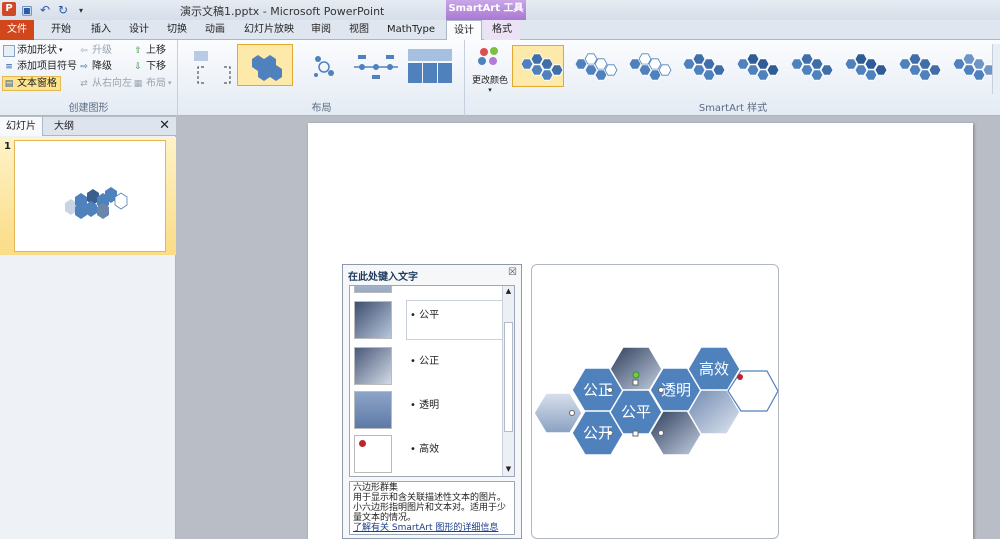  I want to click on tab-animations: 动画, so click(215, 30).